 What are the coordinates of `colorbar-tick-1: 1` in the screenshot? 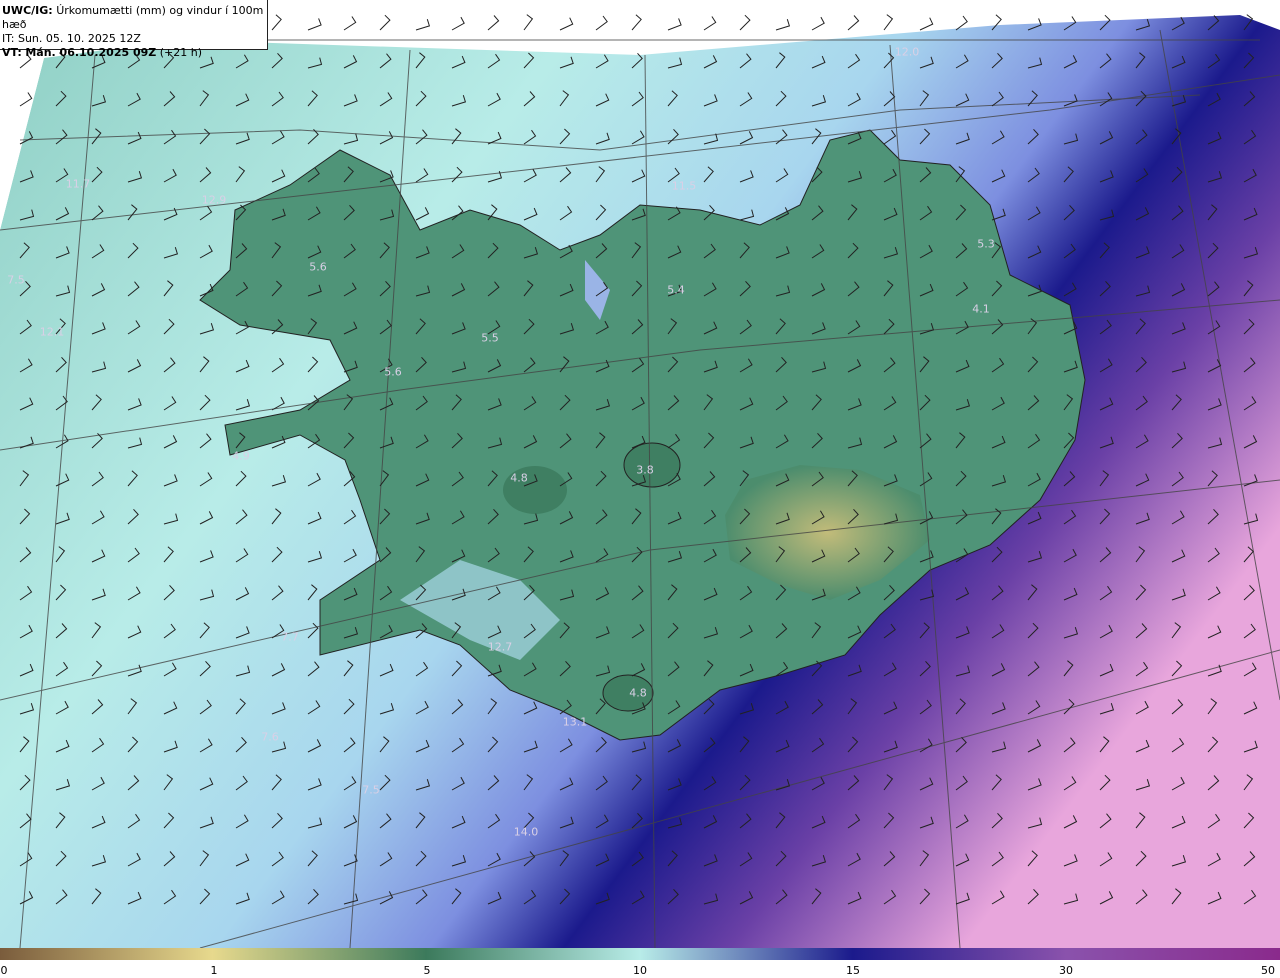 It's located at (214, 970).